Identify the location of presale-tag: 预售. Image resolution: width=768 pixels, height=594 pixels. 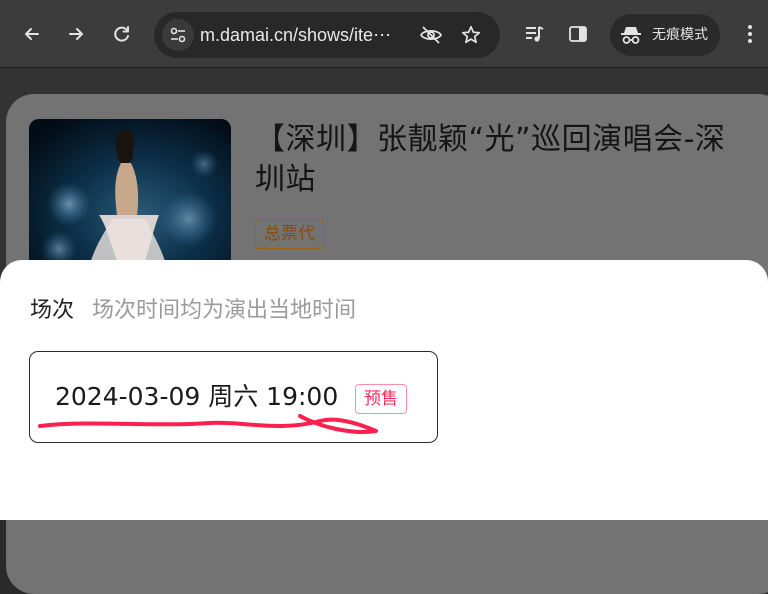
(381, 399).